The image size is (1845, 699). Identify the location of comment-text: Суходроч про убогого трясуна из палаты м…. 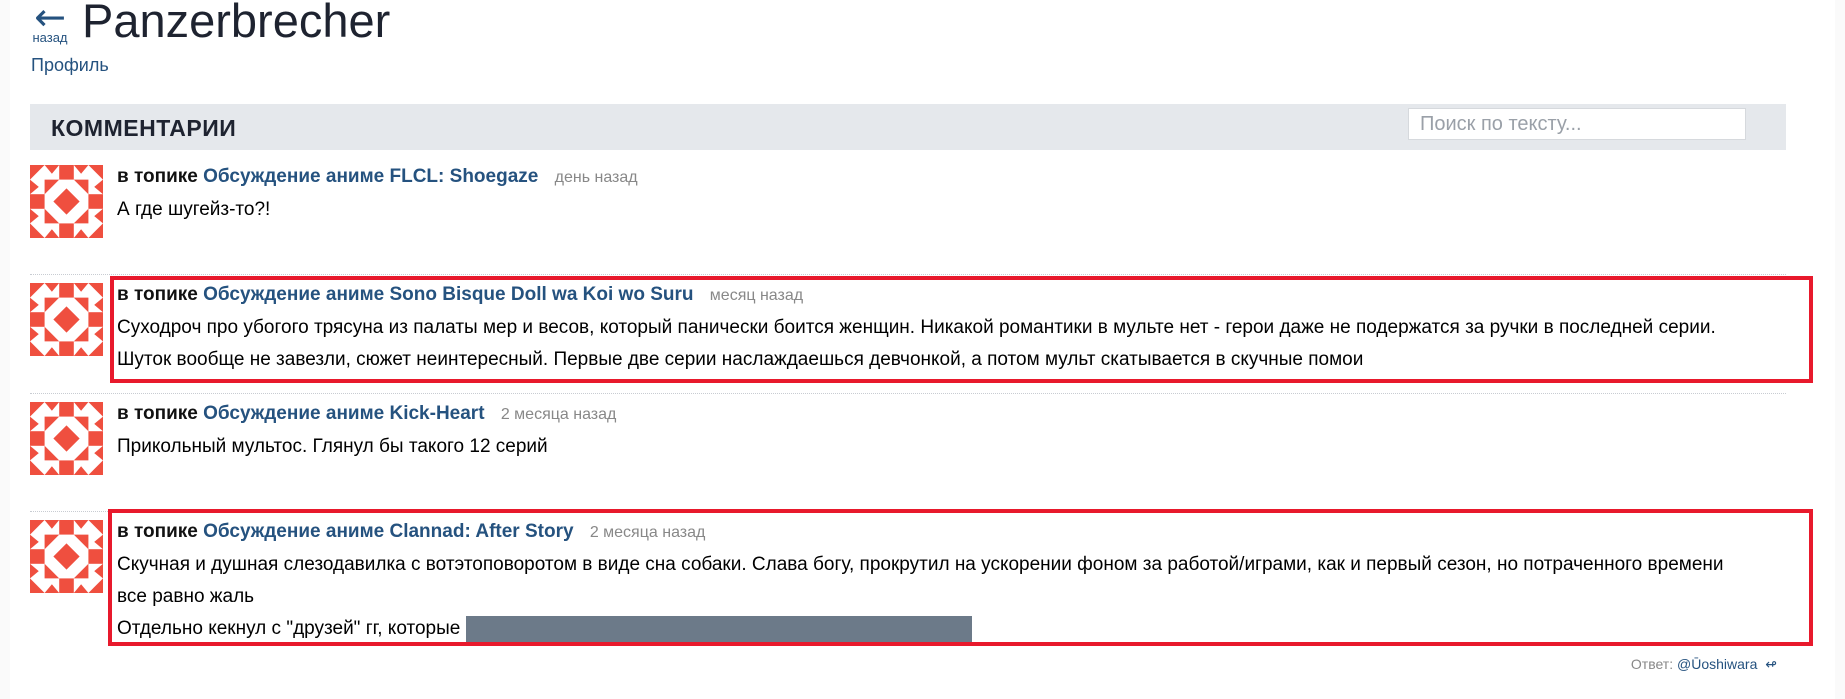
(941, 344).